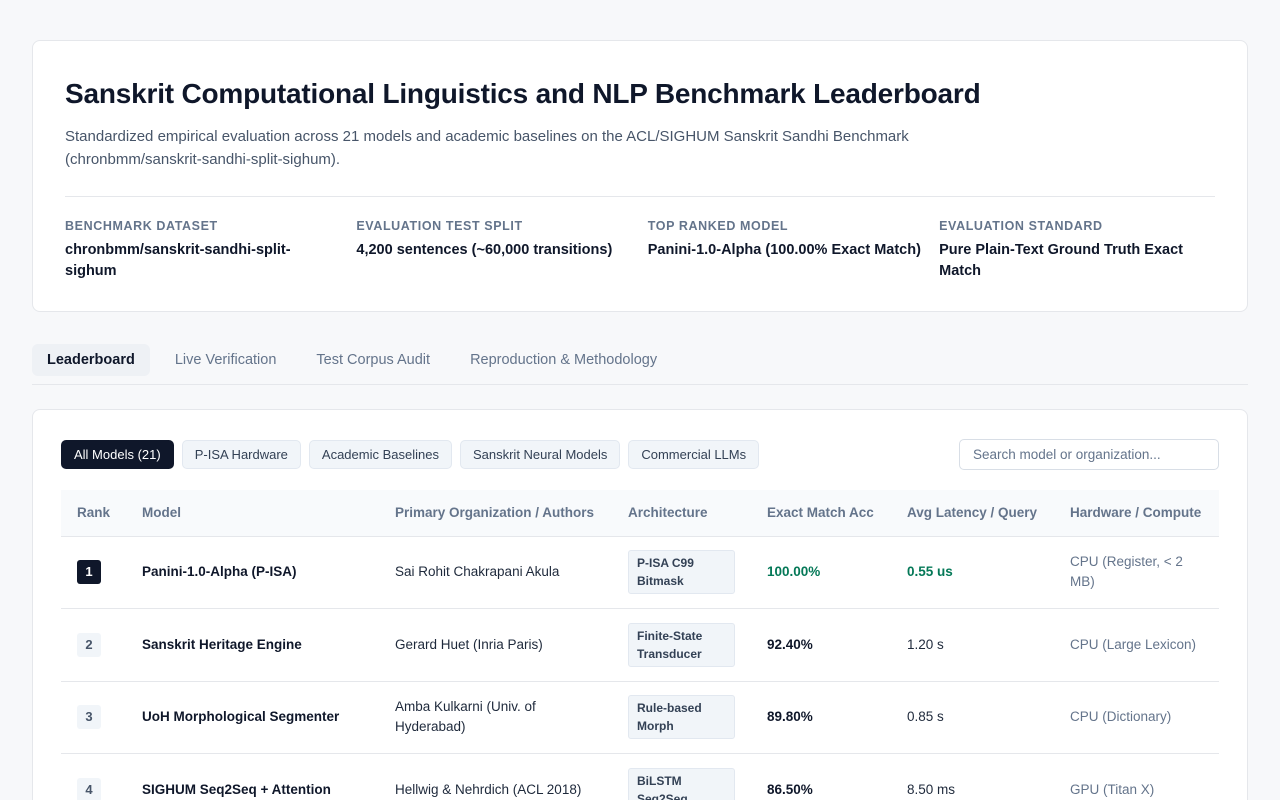  Describe the element at coordinates (784, 250) in the screenshot. I see `stat-value: Panini-1.0-Alpha (100.00% Exact Match)` at that location.